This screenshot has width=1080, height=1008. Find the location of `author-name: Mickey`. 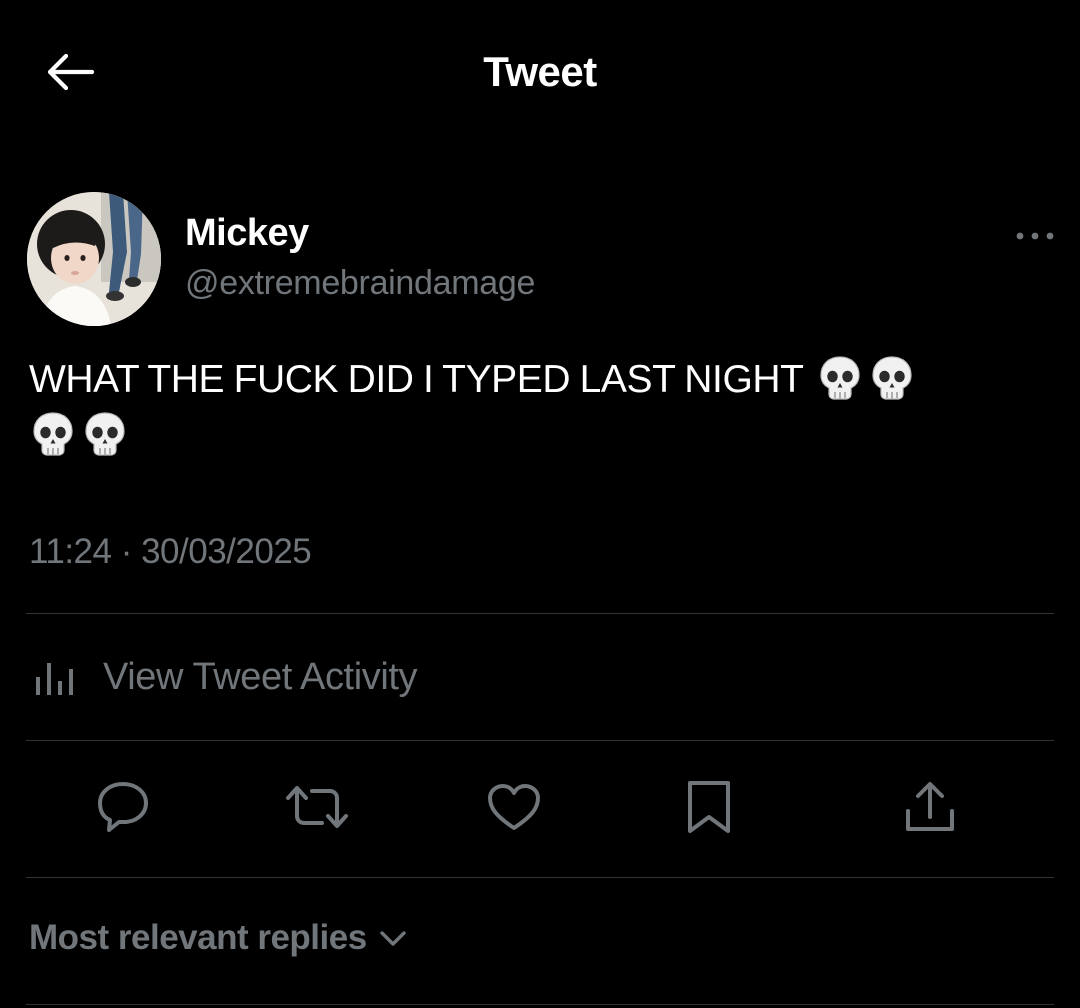

author-name: Mickey is located at coordinates (247, 233).